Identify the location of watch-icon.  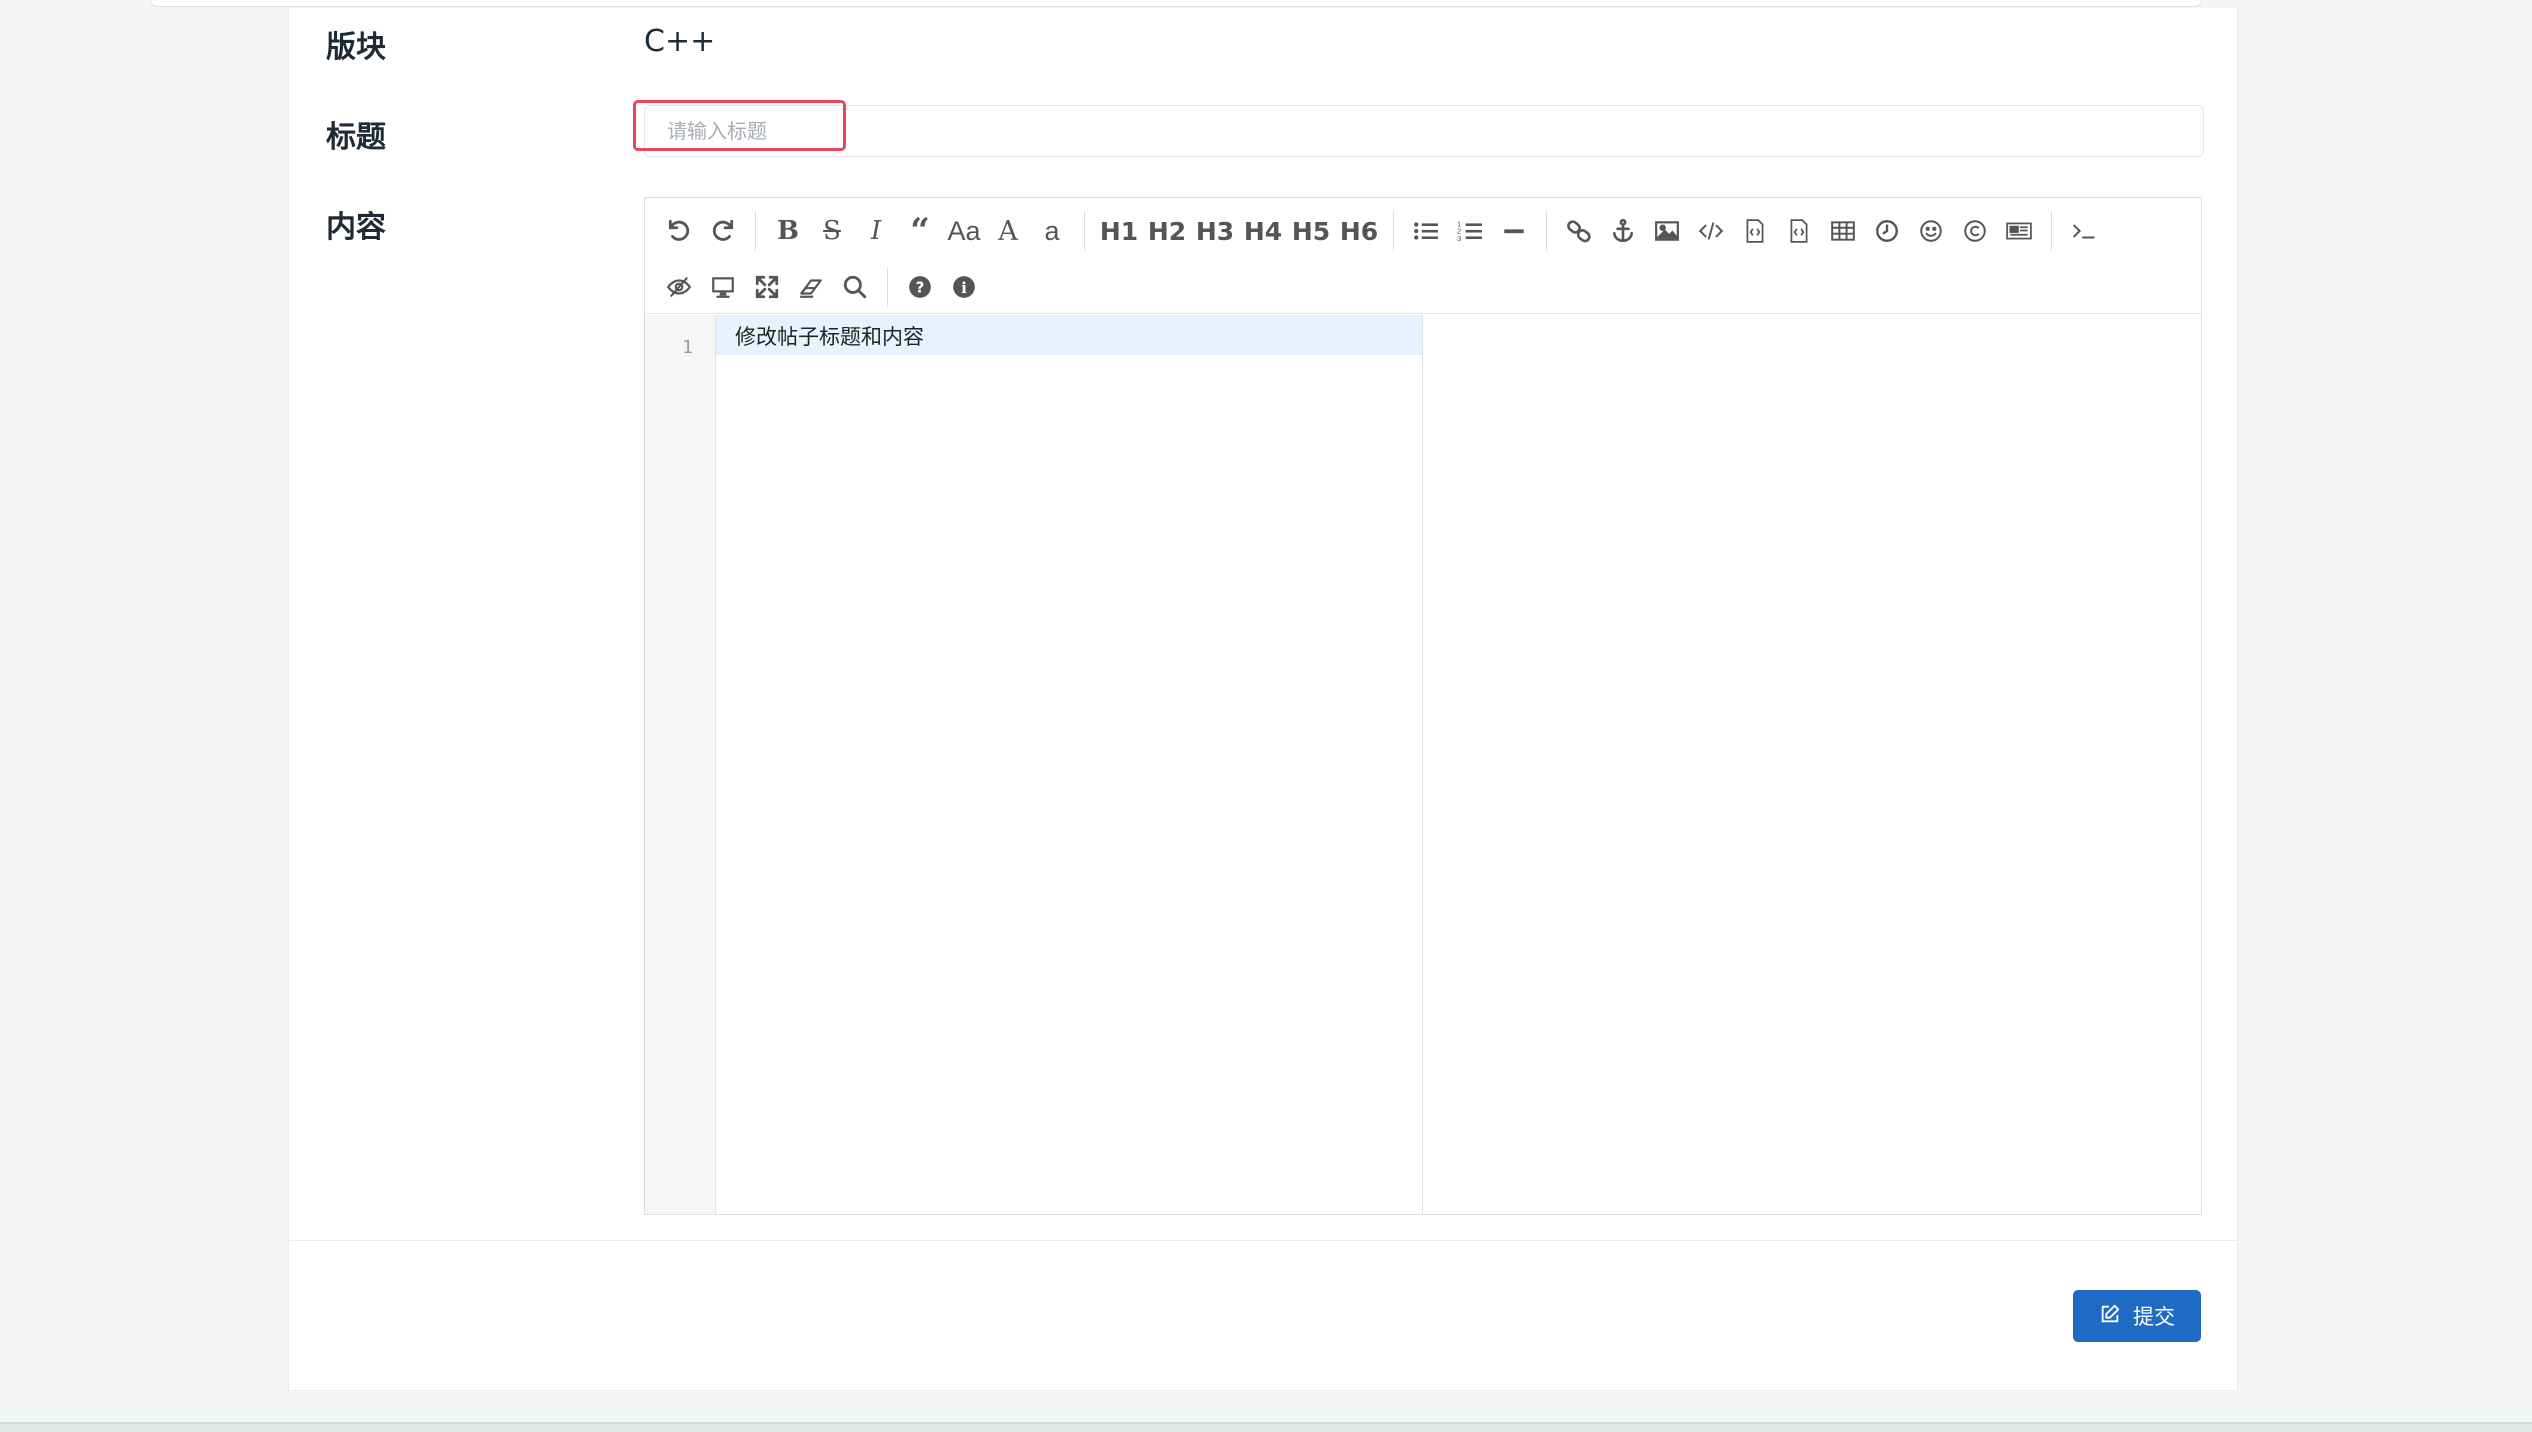
(723, 287).